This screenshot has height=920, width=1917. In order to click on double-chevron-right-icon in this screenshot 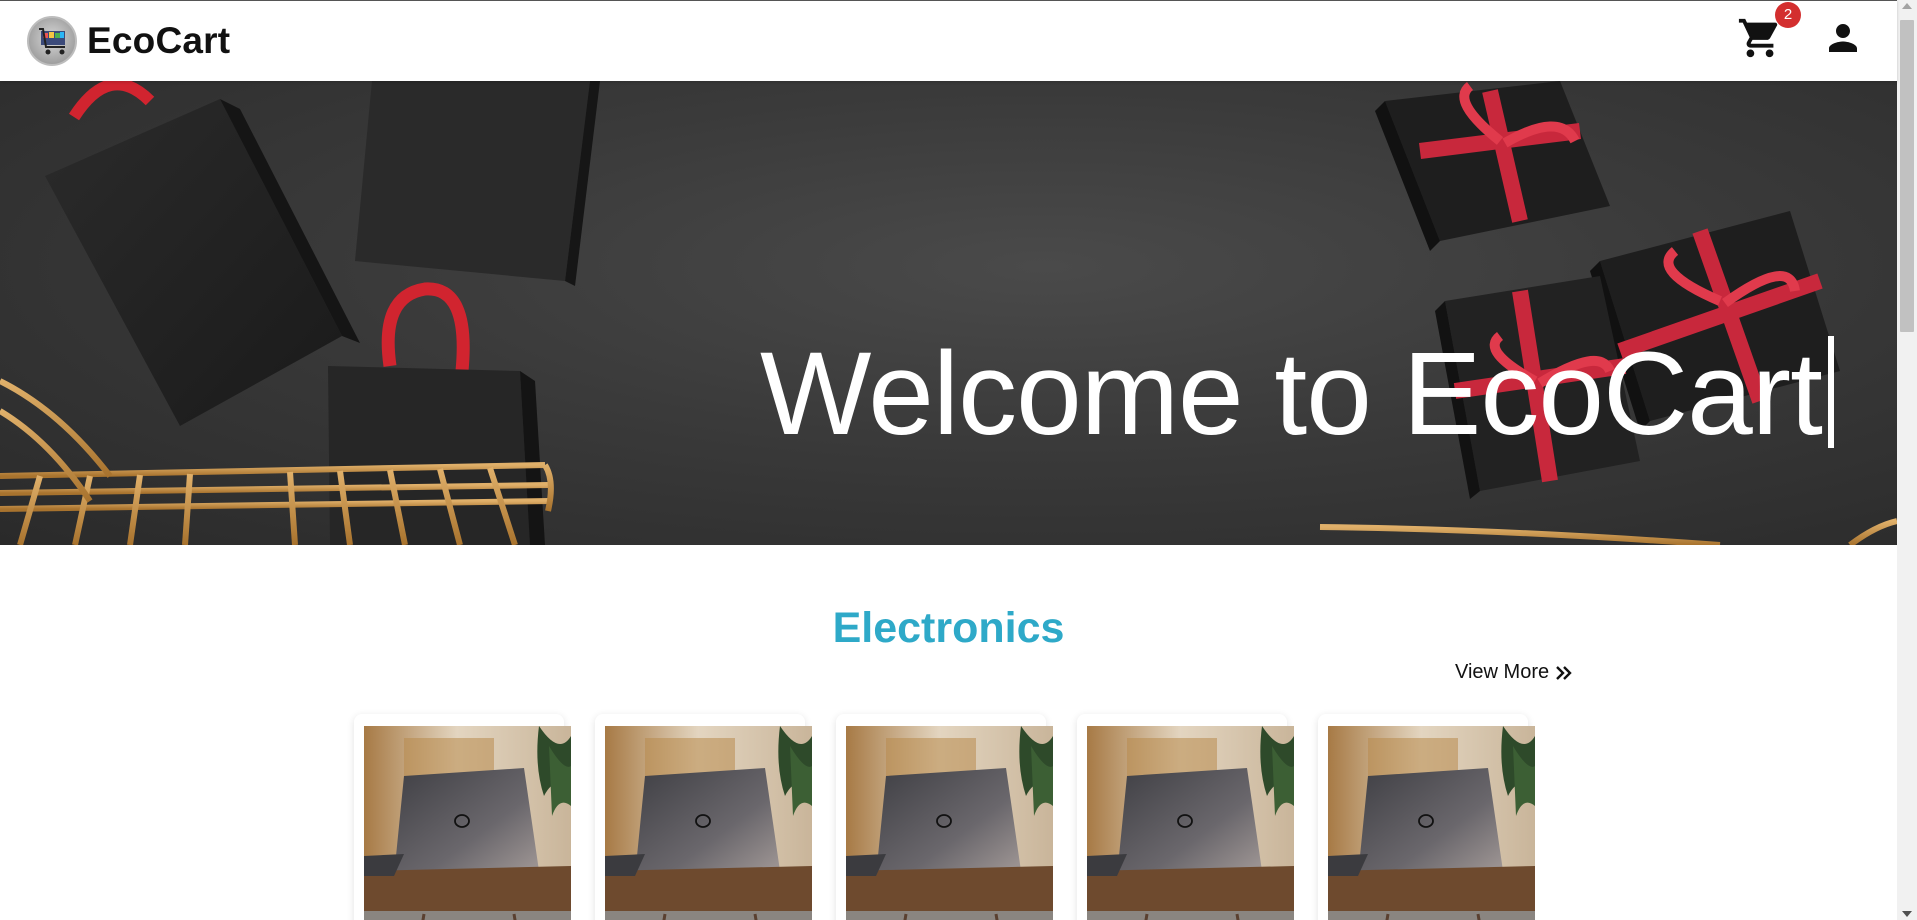, I will do `click(1564, 672)`.